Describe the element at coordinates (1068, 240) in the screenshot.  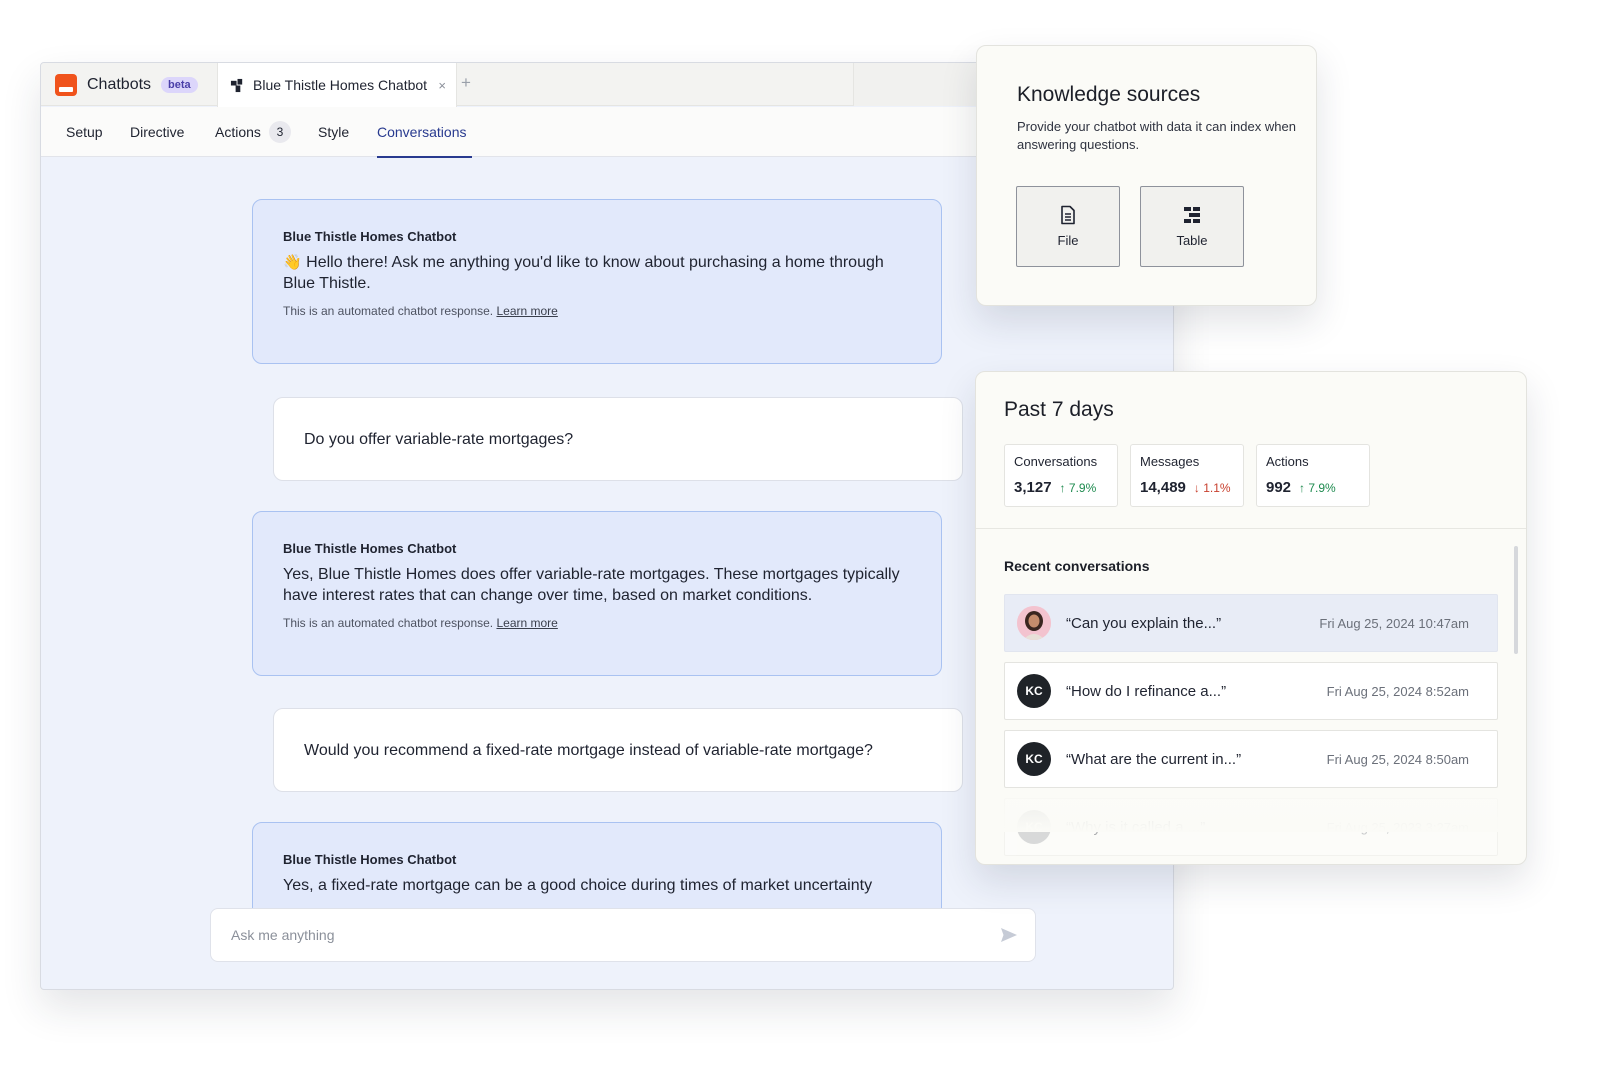
I see `file-source-label: File` at that location.